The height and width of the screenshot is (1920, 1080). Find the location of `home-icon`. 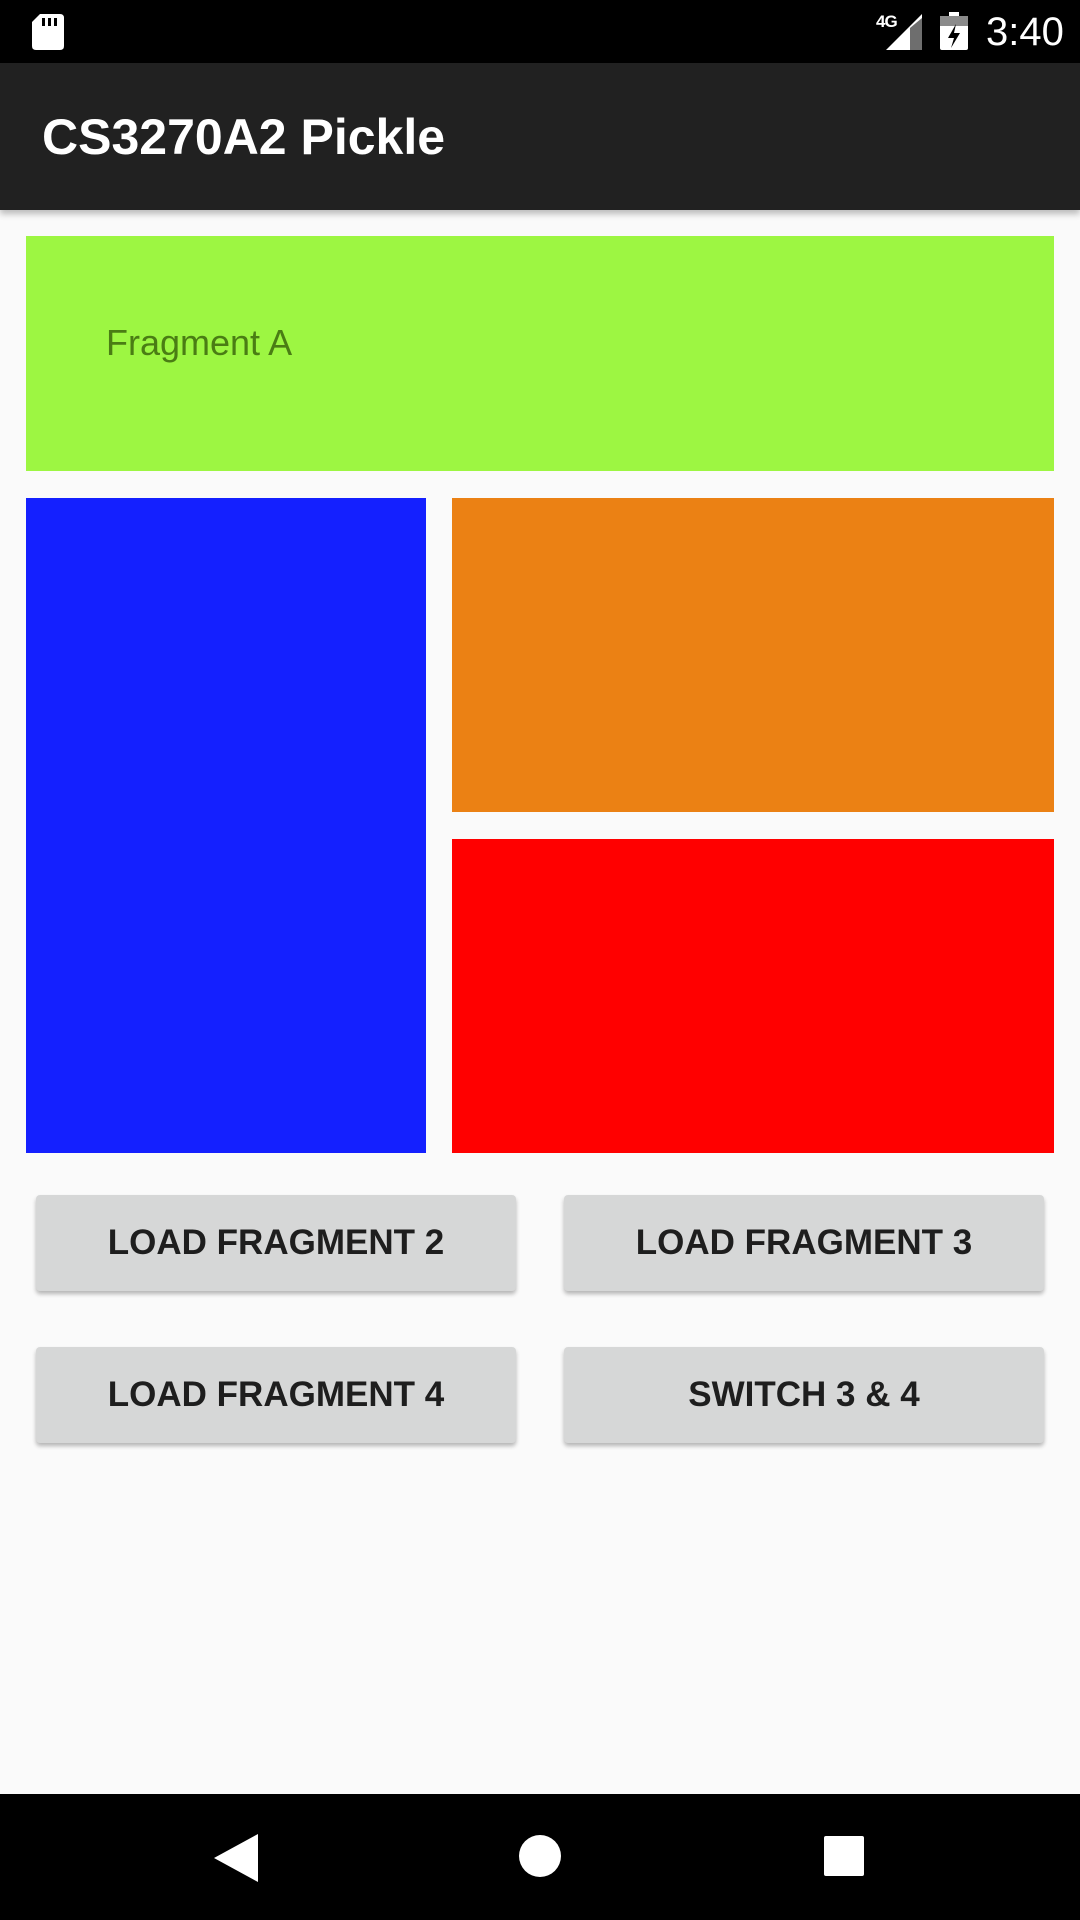

home-icon is located at coordinates (540, 1856).